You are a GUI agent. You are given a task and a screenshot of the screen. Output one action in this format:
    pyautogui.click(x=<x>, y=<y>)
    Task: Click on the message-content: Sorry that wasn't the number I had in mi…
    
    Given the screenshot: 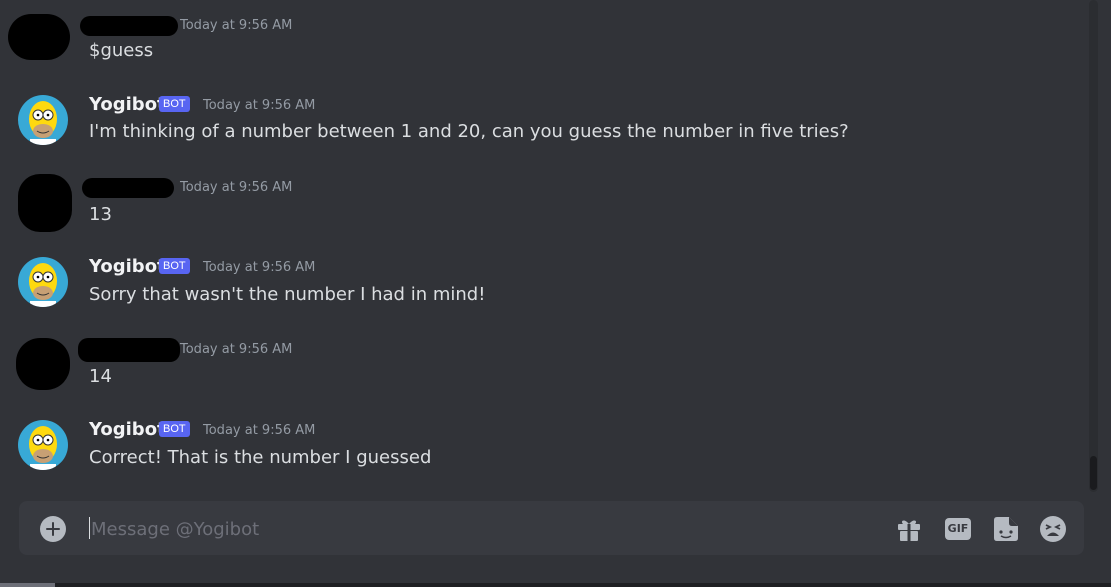 What is the action you would take?
    pyautogui.click(x=287, y=294)
    